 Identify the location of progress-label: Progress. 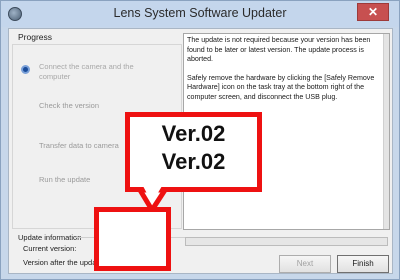
(35, 37).